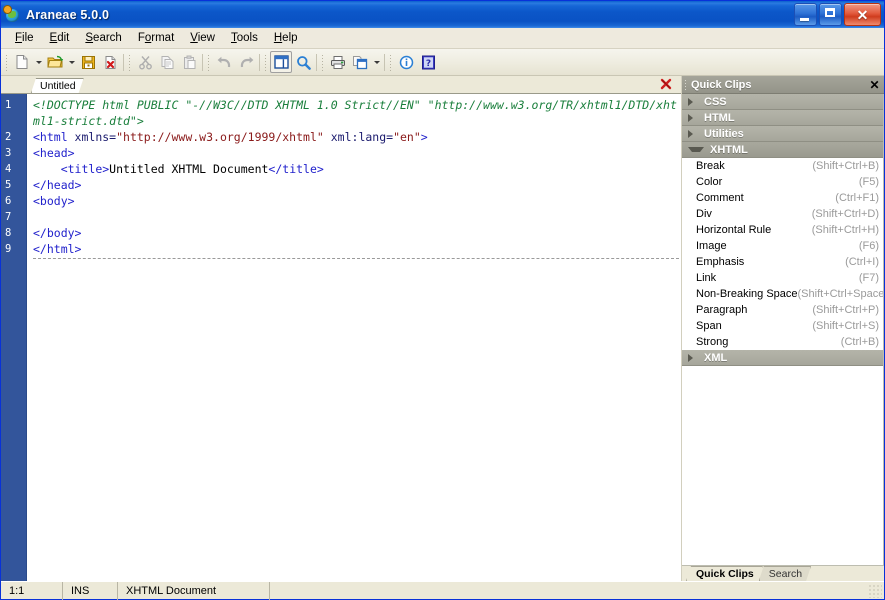 The height and width of the screenshot is (600, 885). I want to click on paste-button, so click(189, 62).